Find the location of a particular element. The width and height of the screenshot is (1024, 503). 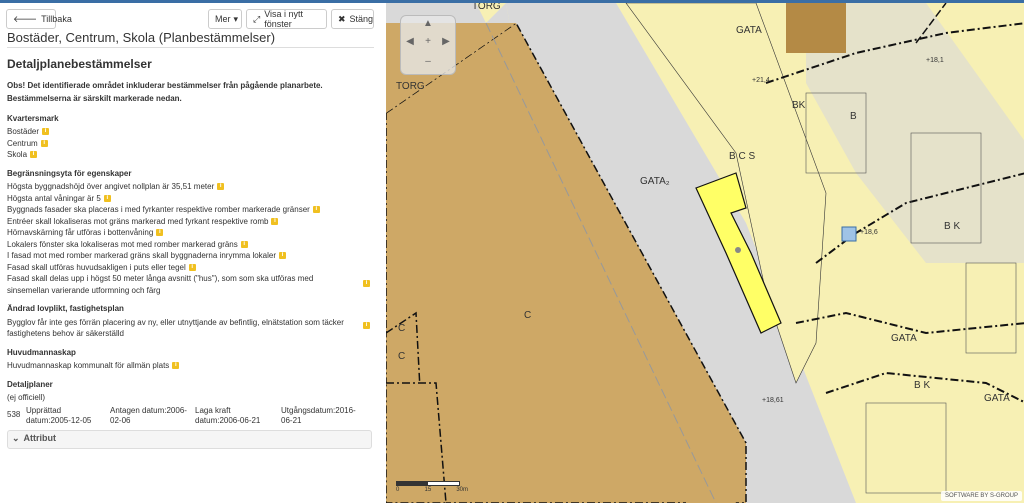

pan-left-button: ◀ is located at coordinates (410, 43).